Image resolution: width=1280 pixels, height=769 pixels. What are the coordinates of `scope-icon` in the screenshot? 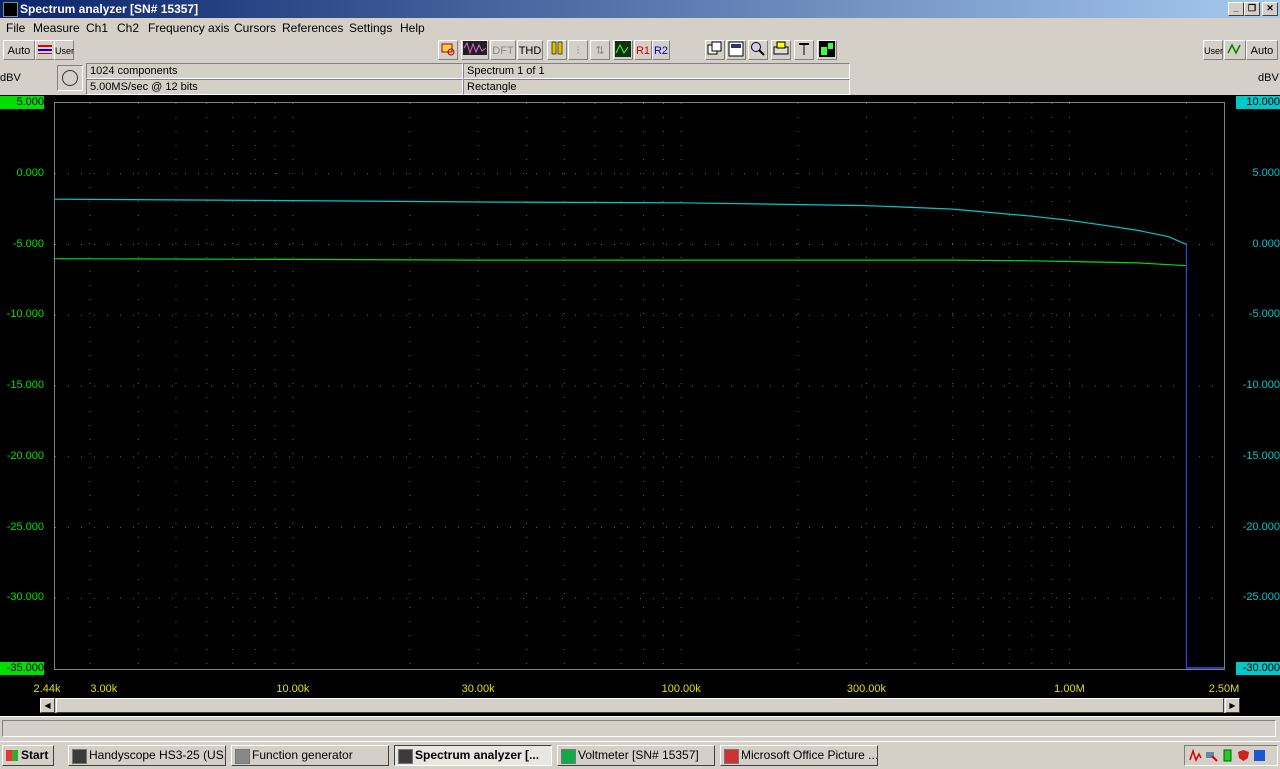 It's located at (623, 50).